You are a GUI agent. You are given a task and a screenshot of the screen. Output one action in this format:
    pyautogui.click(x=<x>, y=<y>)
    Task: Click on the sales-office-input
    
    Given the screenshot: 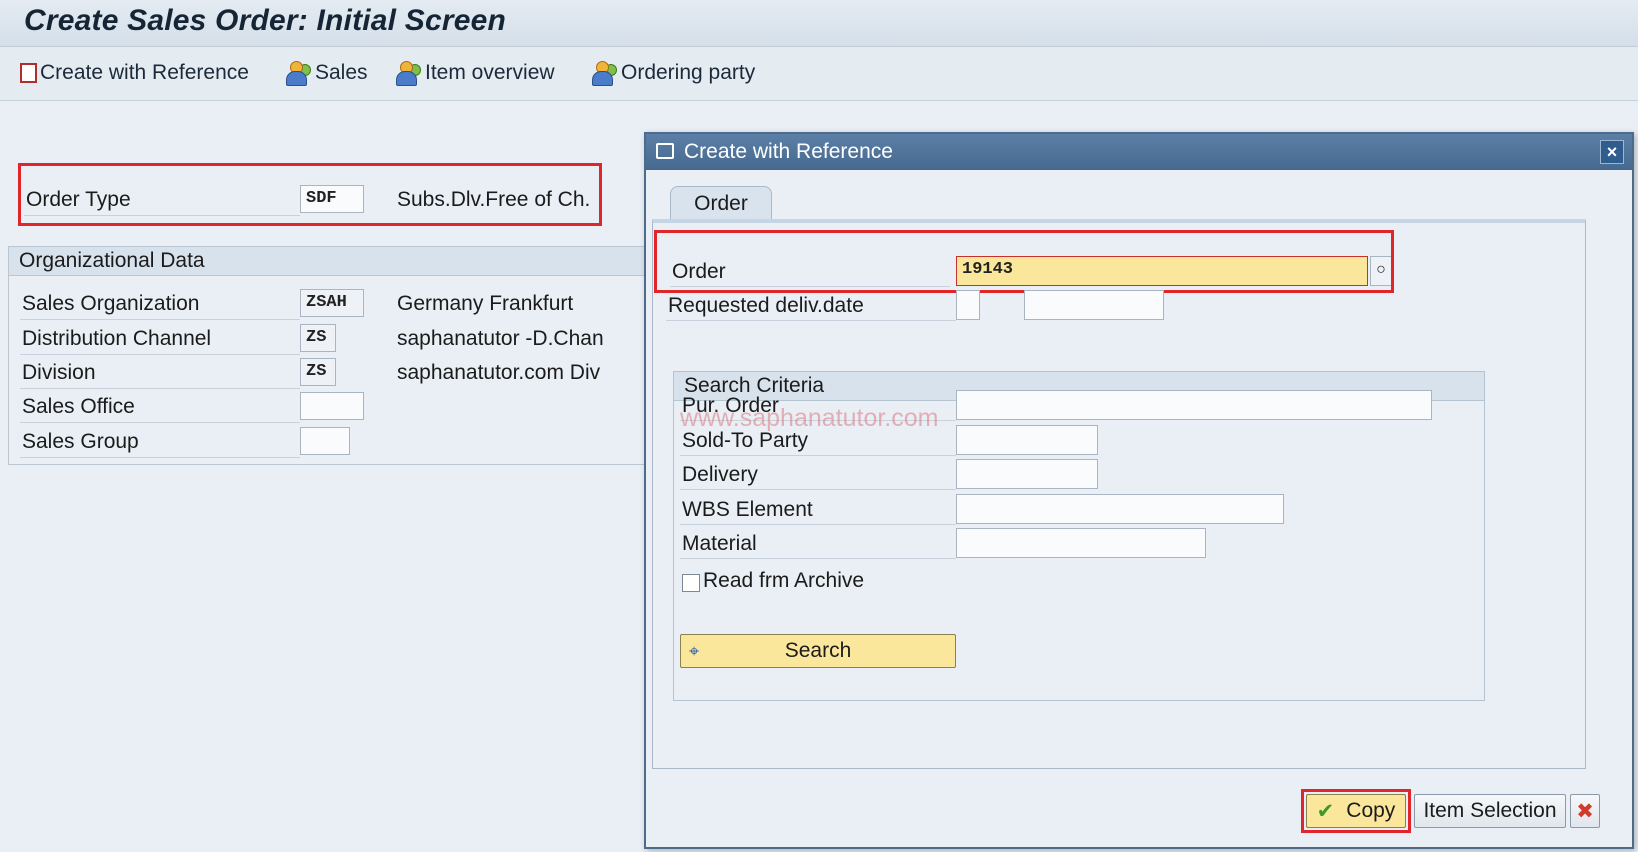 What is the action you would take?
    pyautogui.click(x=332, y=406)
    